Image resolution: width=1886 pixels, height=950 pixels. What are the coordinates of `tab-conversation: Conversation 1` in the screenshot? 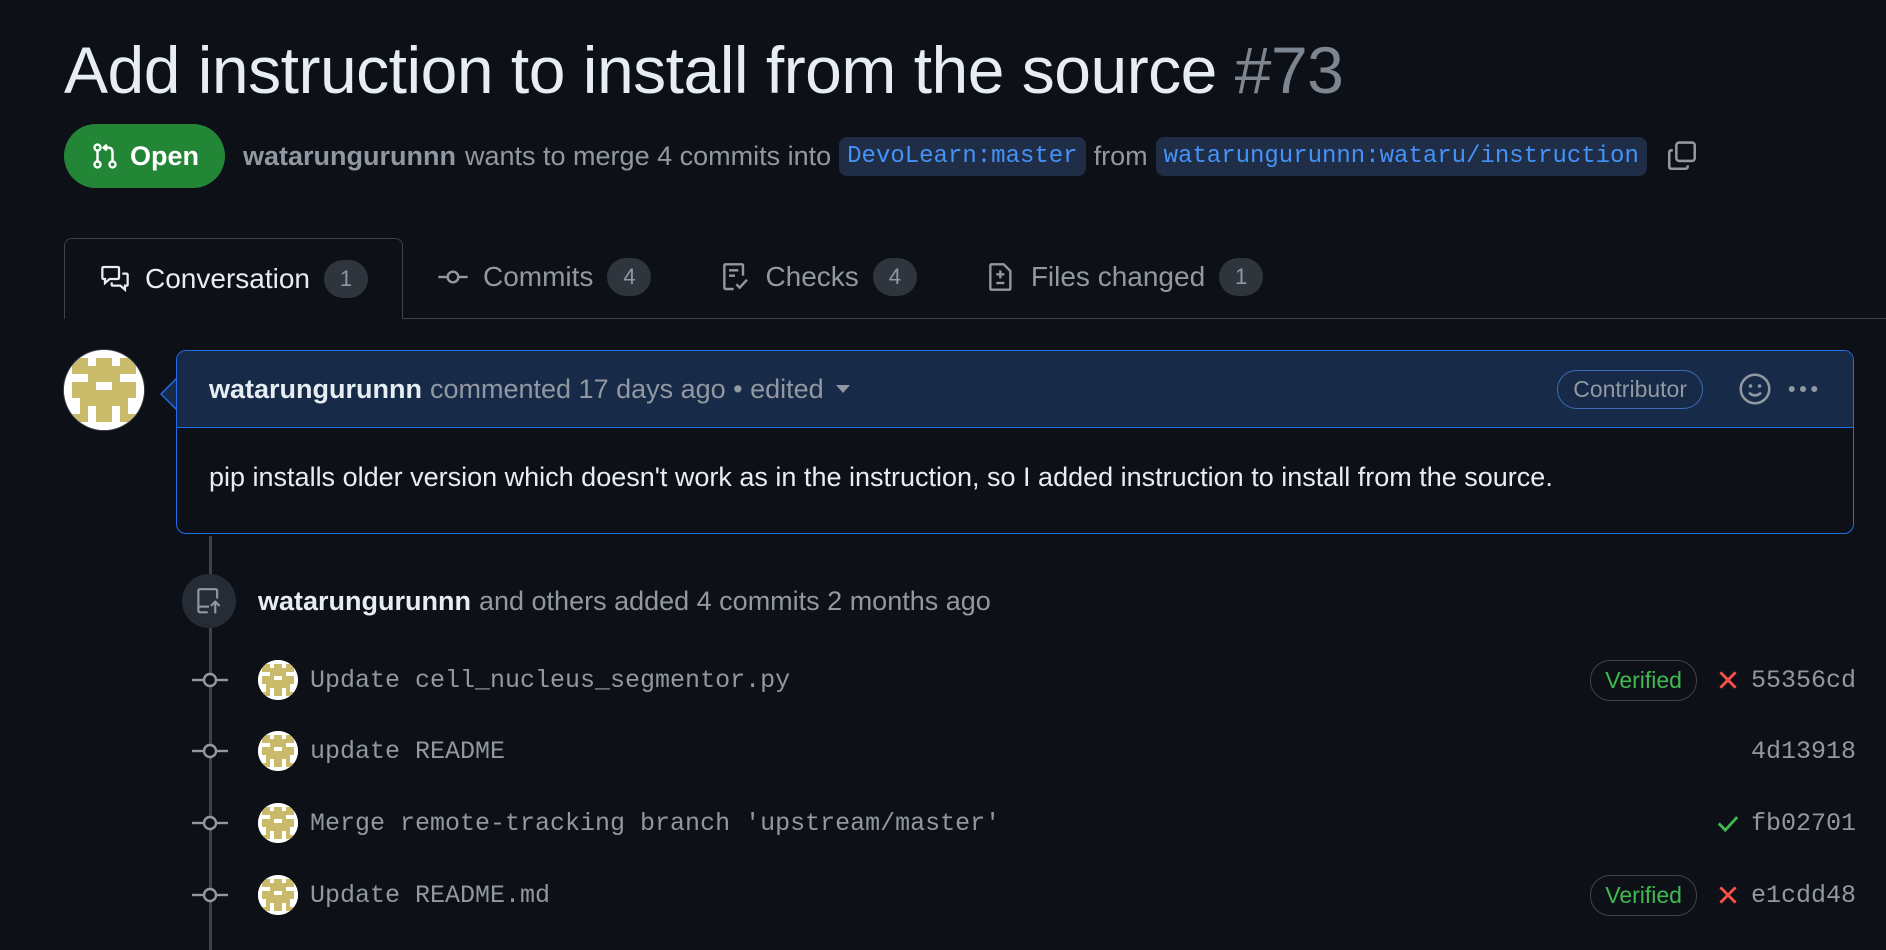 It's located at (233, 278).